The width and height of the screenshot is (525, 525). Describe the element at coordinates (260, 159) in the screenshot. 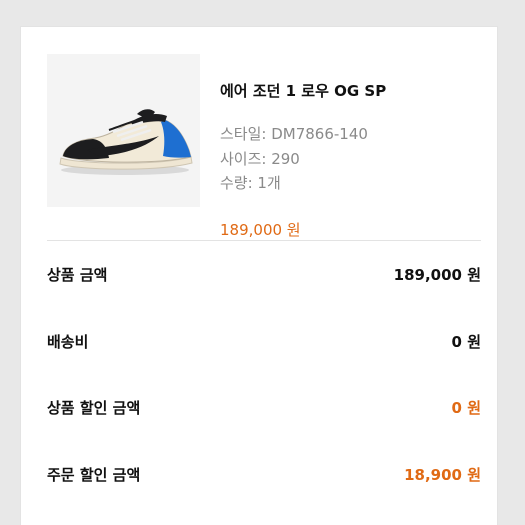

I see `product-size: 사이즈: 290` at that location.